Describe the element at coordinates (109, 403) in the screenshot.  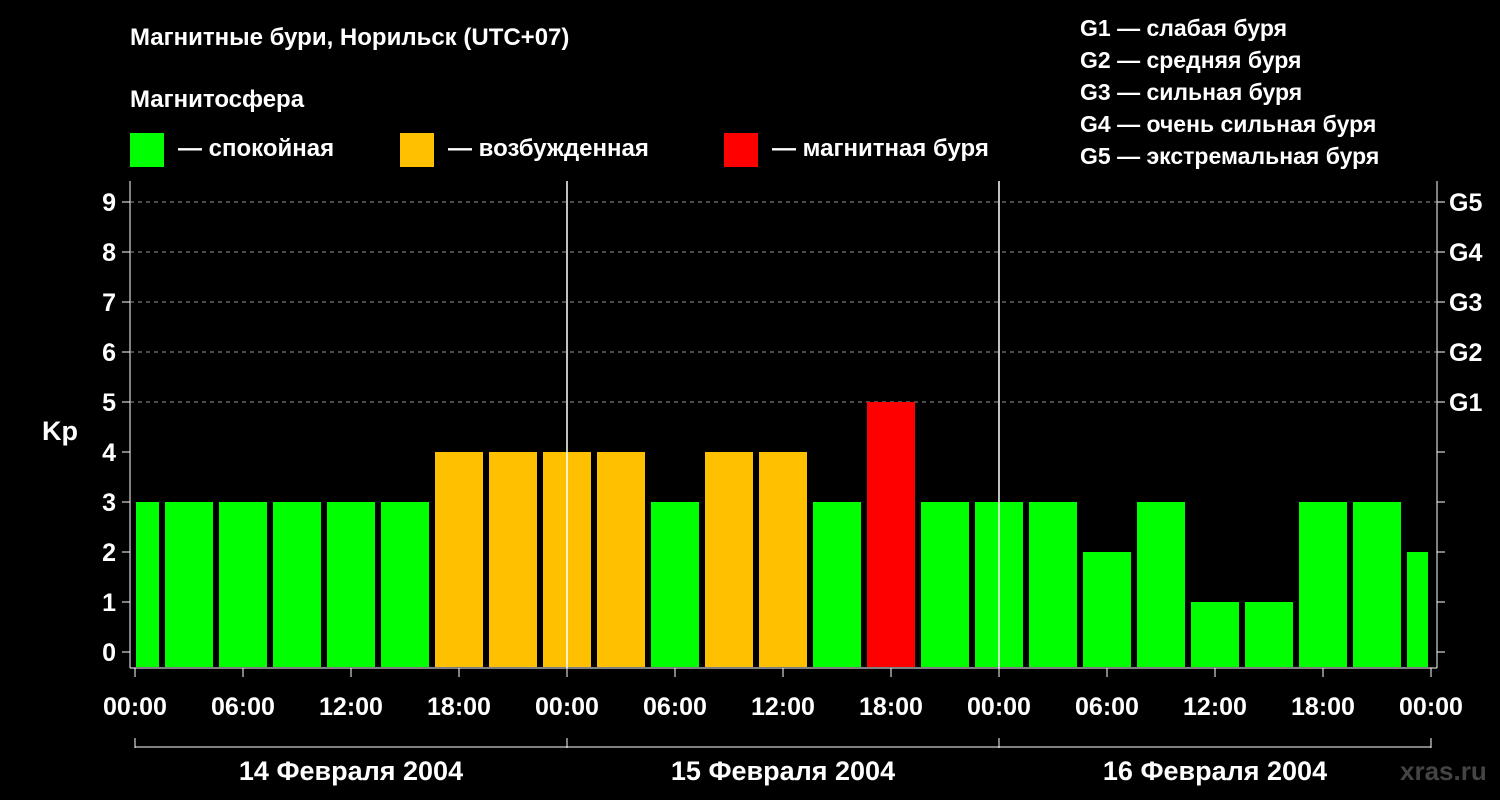
I see `y-tick-label: 5` at that location.